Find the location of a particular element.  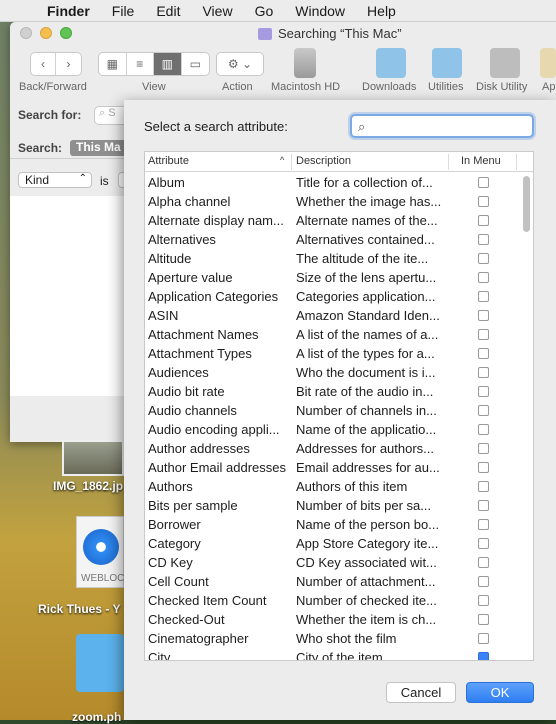

folder-icon is located at coordinates (100, 663).